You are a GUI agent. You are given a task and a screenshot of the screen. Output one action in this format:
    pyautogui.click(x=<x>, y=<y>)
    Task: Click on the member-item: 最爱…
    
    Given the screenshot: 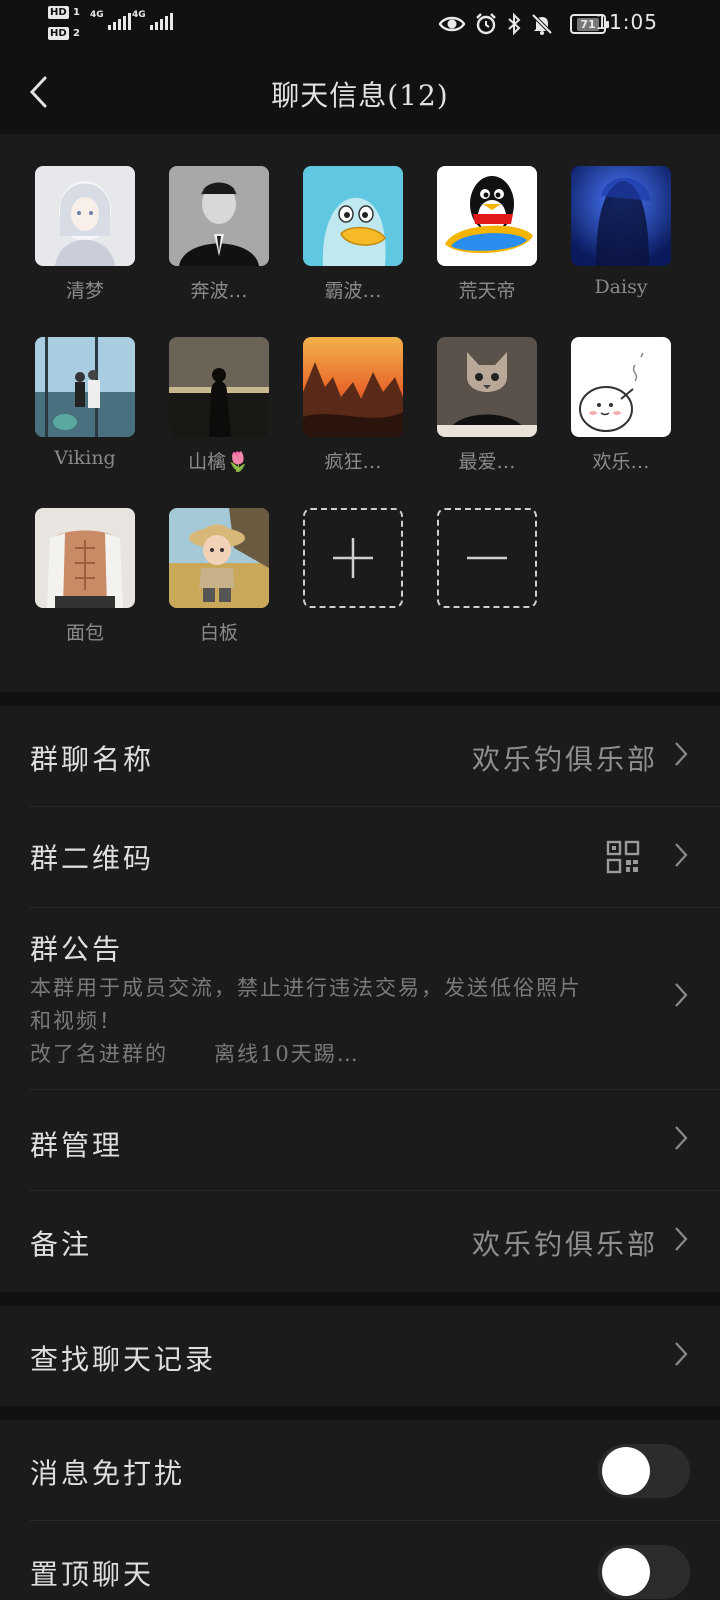 What is the action you would take?
    pyautogui.click(x=487, y=412)
    